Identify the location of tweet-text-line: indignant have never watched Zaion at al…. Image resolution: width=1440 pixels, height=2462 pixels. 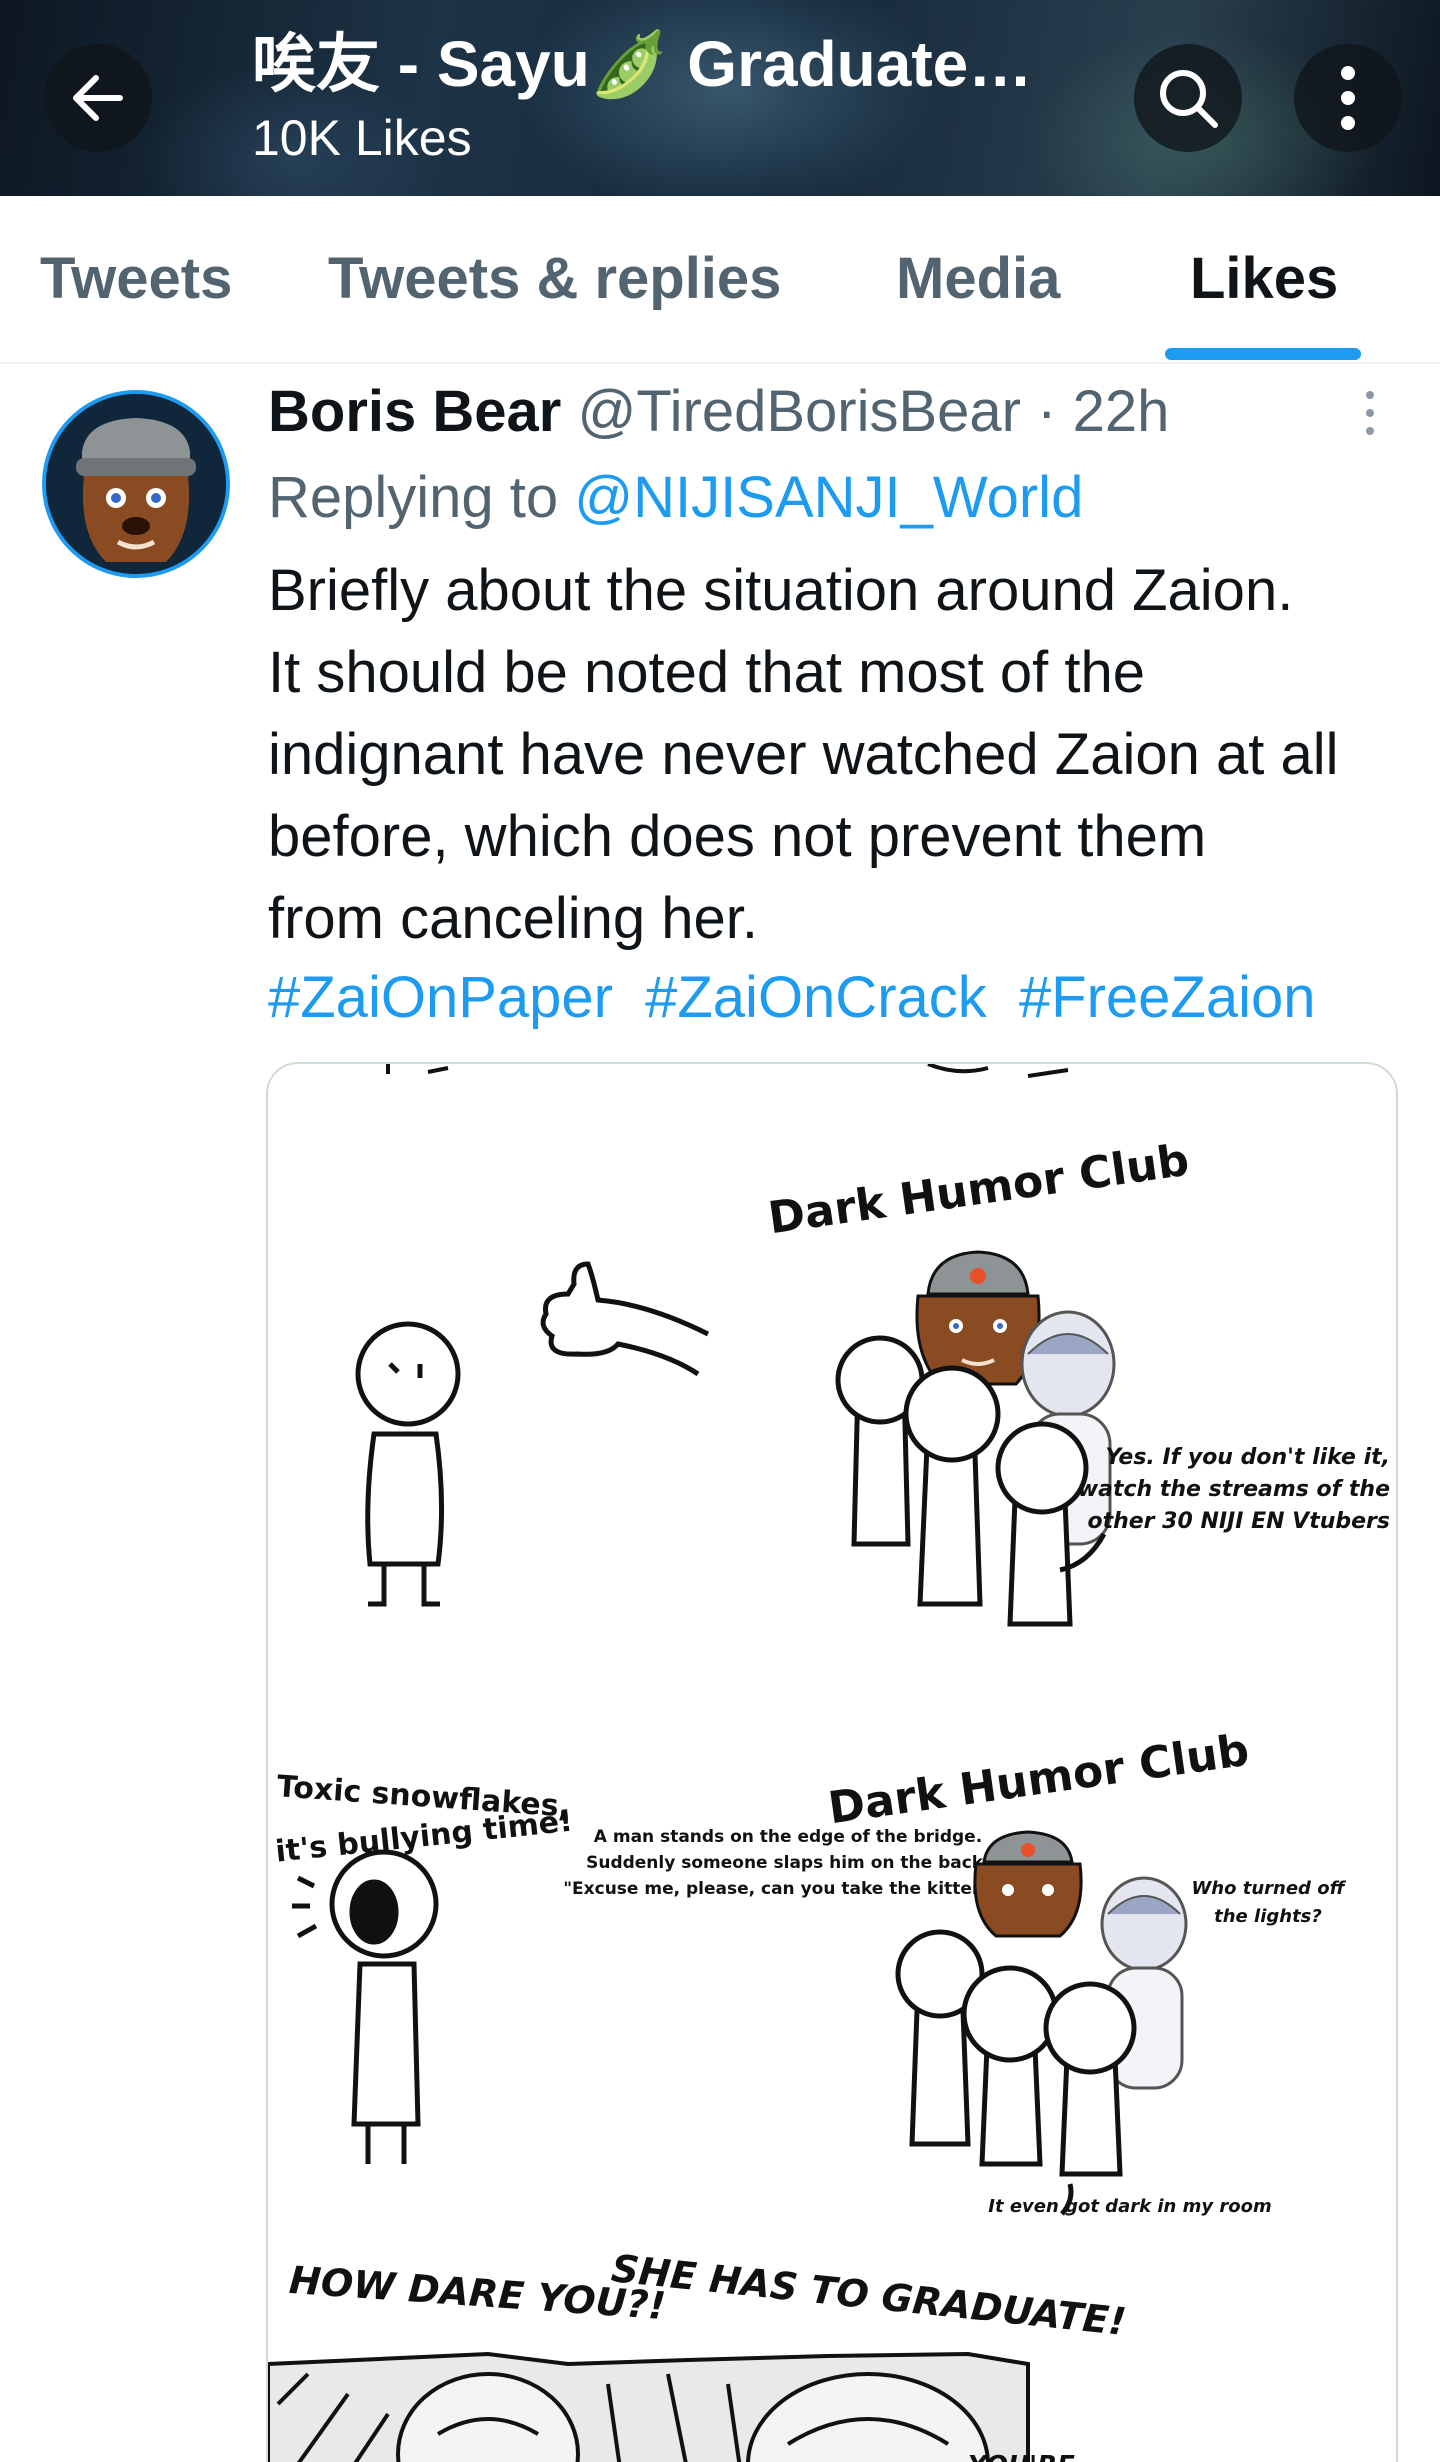
(803, 754).